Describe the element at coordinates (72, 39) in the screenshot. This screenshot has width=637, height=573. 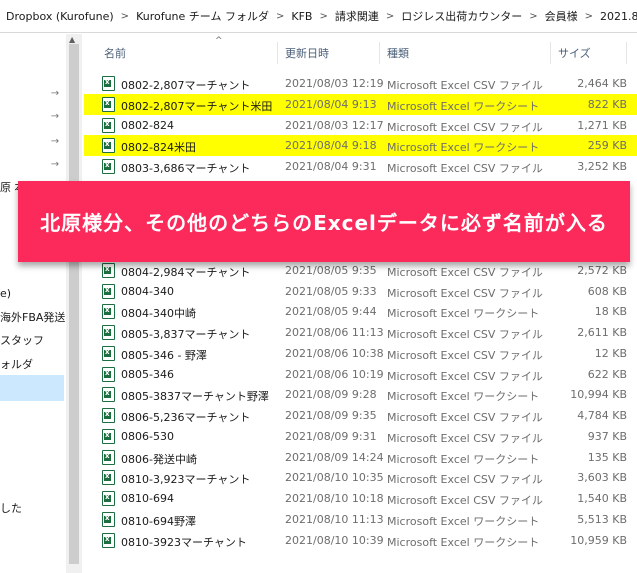
I see `scroll-up-arrow-icon: ▲` at that location.